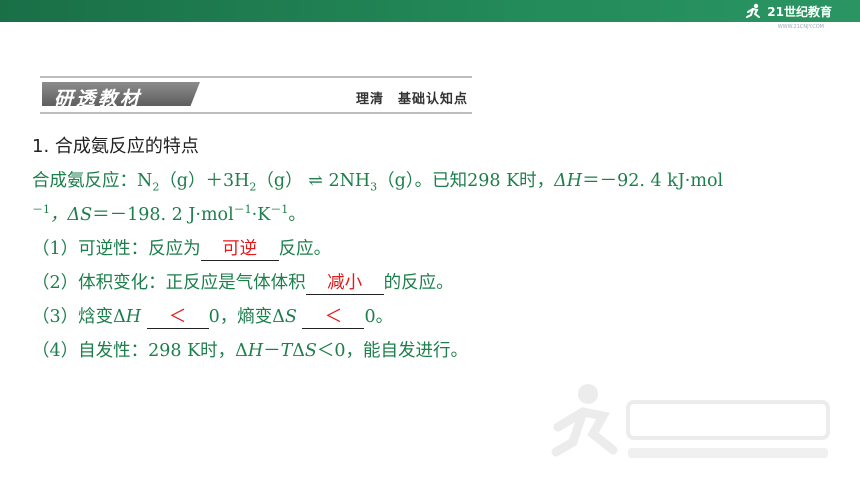 The height and width of the screenshot is (484, 860). I want to click on top-banner-shade, so click(430, 11).